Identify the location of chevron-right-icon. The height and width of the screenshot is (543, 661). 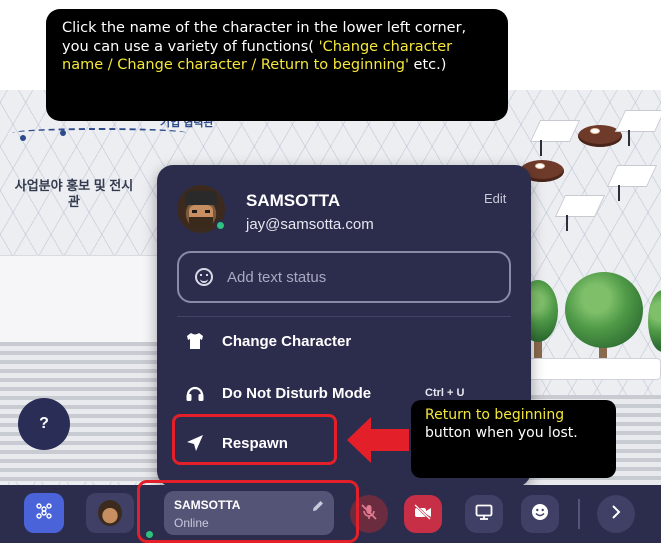
(616, 514).